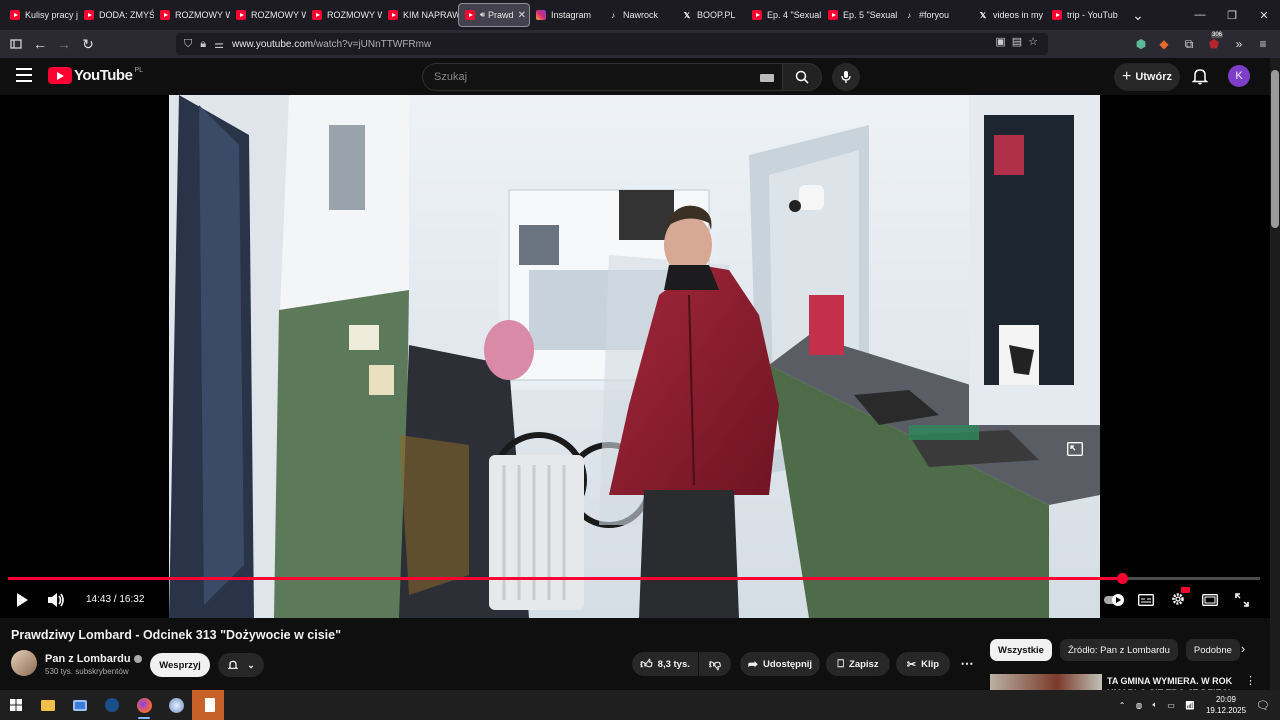 This screenshot has width=1280, height=720. I want to click on search-input: Szukaj, so click(602, 77).